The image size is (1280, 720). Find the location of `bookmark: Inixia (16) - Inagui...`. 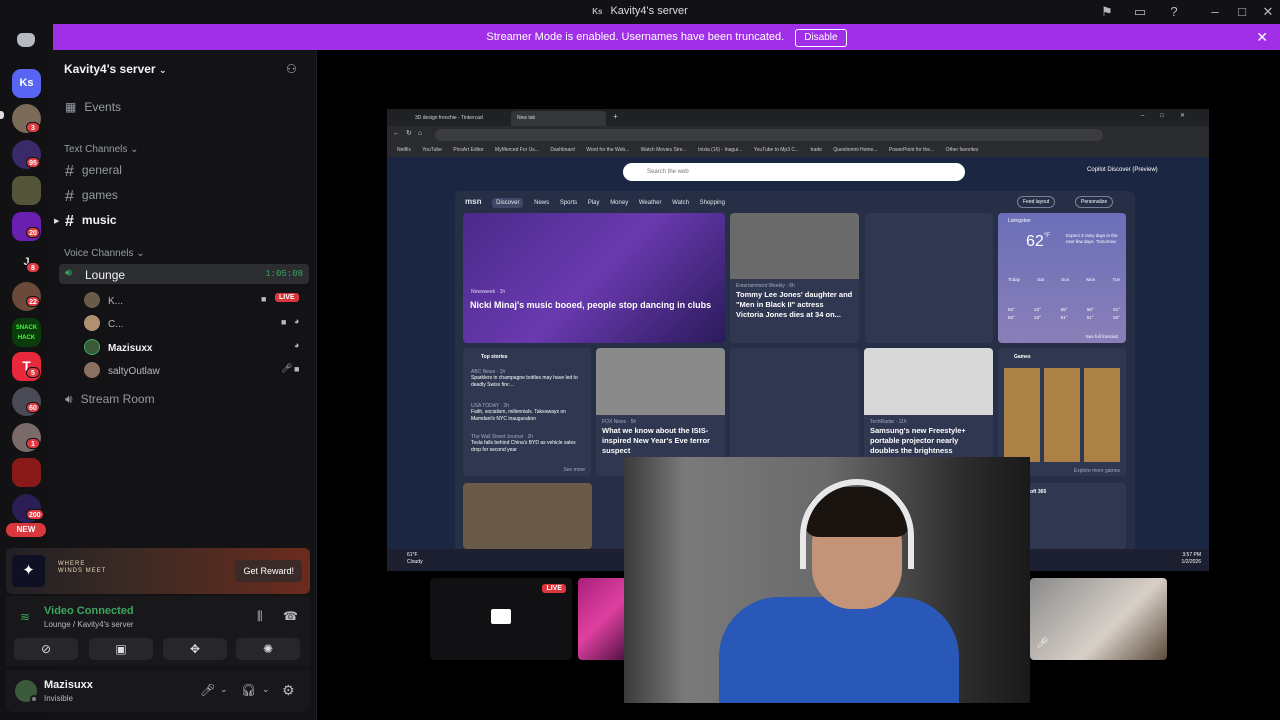

bookmark: Inixia (16) - Inagui... is located at coordinates (720, 150).